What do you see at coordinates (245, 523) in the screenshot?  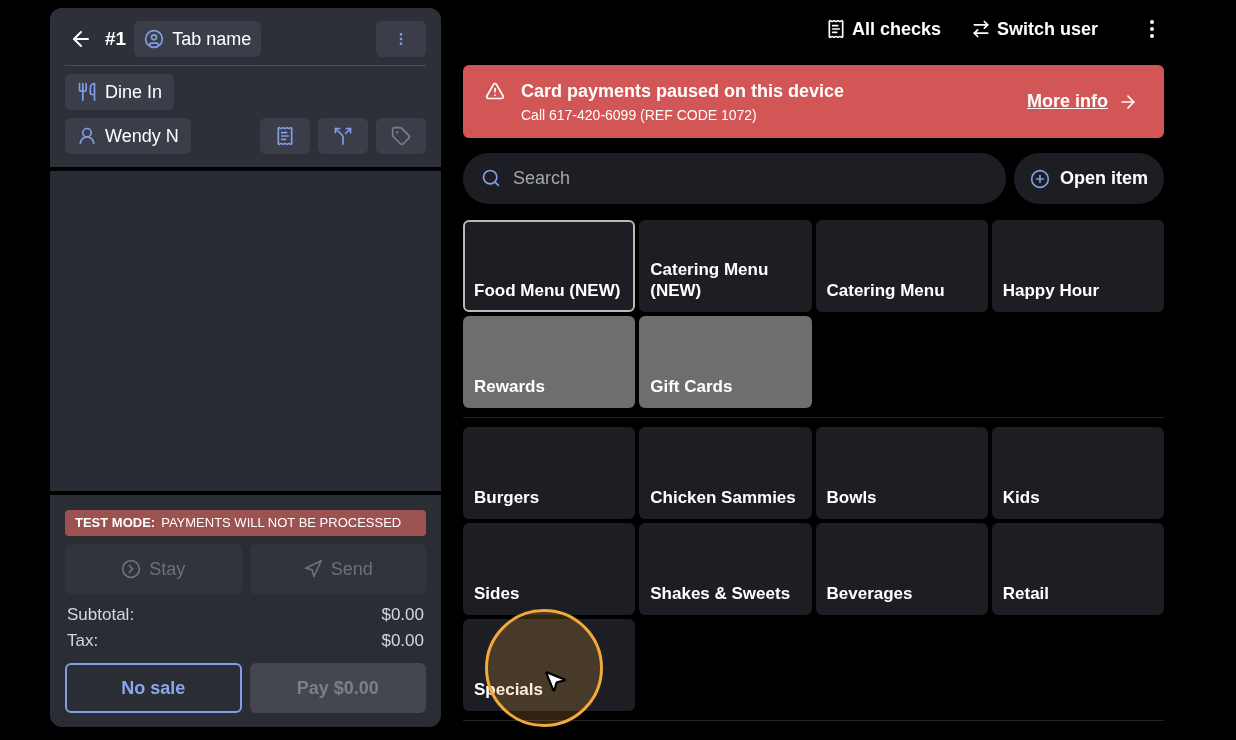 I see `test-mode-banner: TEST MODE: PAYMENTS WILL NOT BE PROCESSED` at bounding box center [245, 523].